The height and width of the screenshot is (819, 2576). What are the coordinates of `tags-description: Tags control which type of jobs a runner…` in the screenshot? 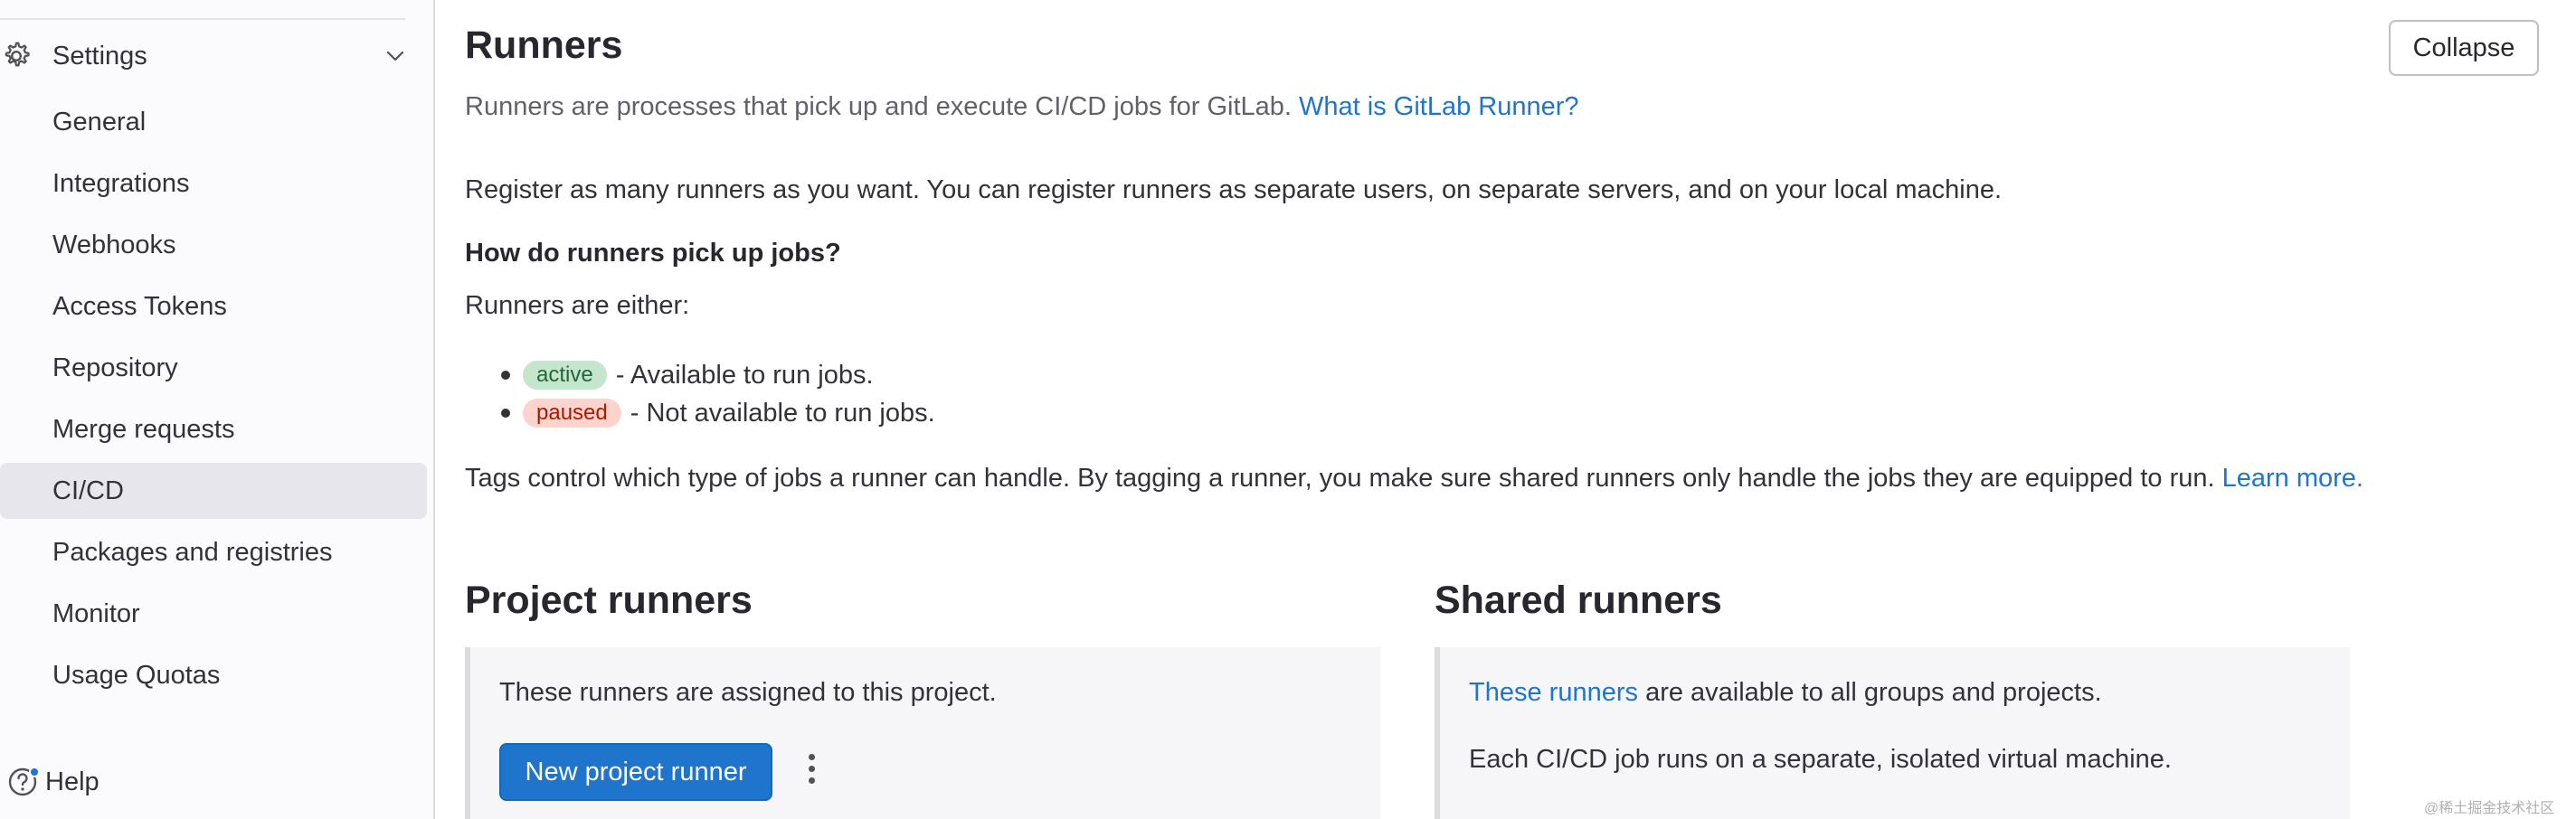 It's located at (1340, 478).